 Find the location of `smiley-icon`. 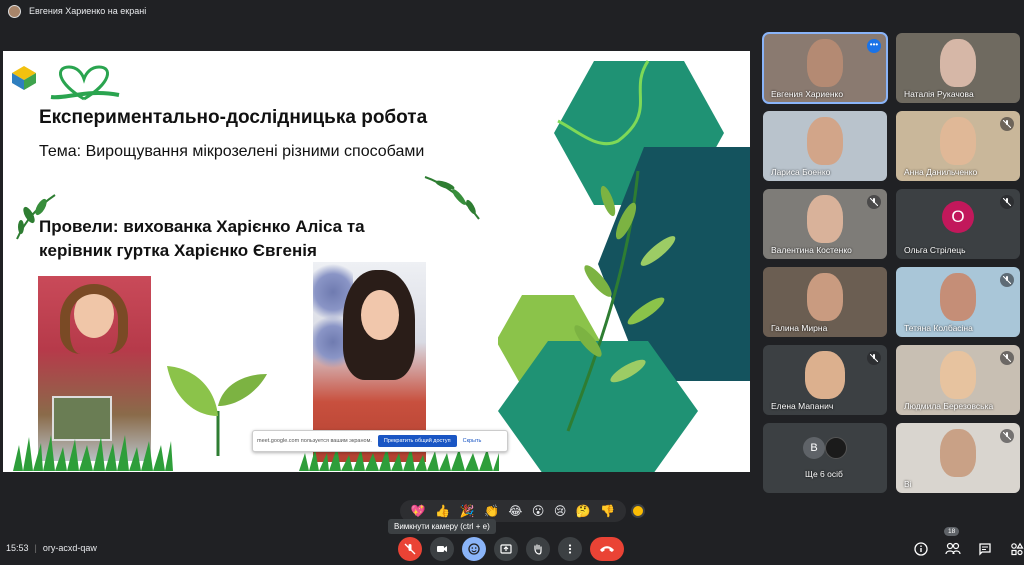

smiley-icon is located at coordinates (474, 549).